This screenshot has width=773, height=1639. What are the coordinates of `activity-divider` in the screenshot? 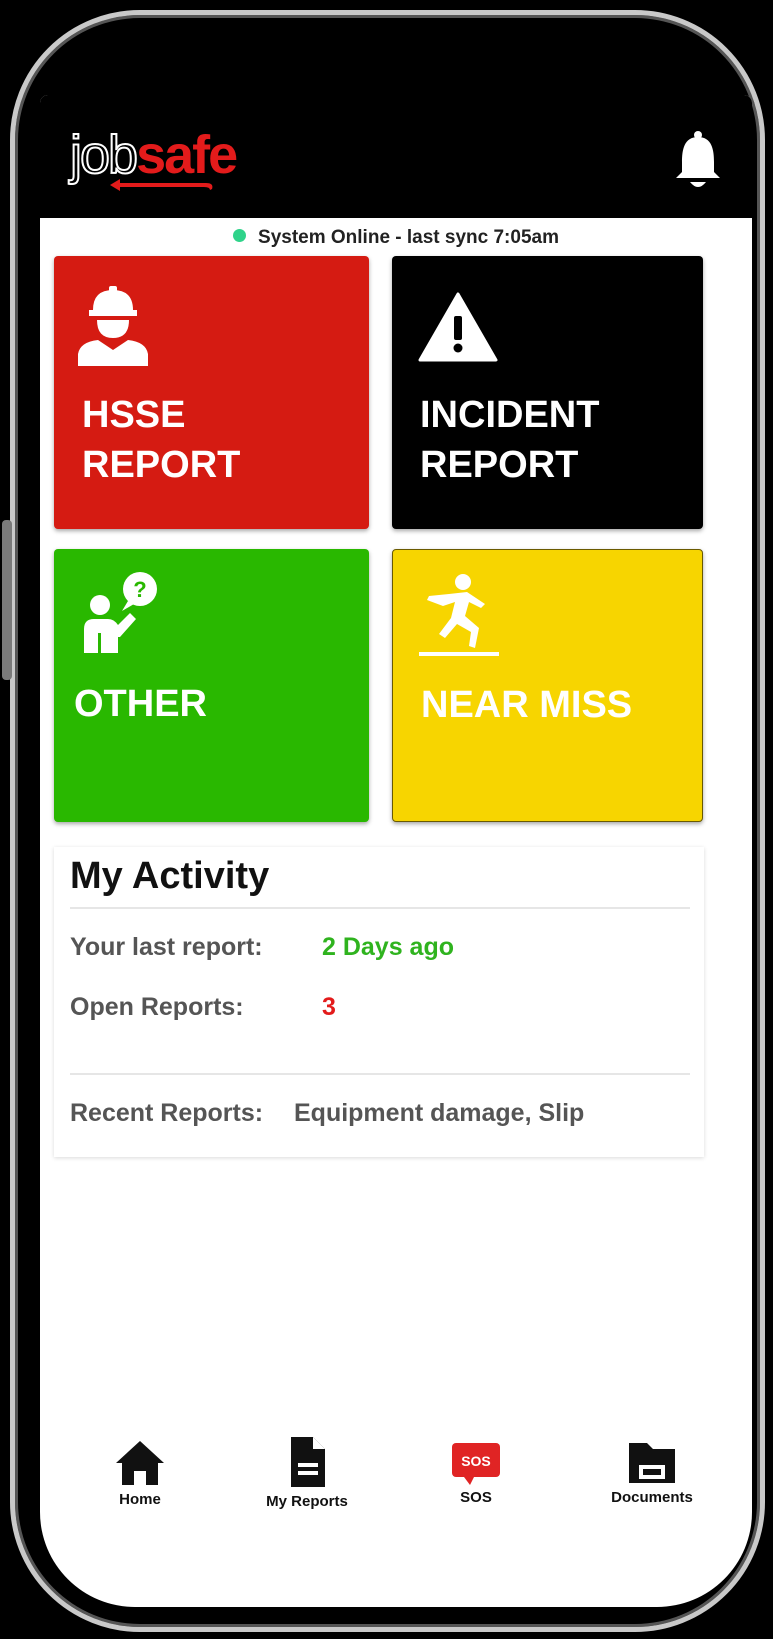 It's located at (380, 908).